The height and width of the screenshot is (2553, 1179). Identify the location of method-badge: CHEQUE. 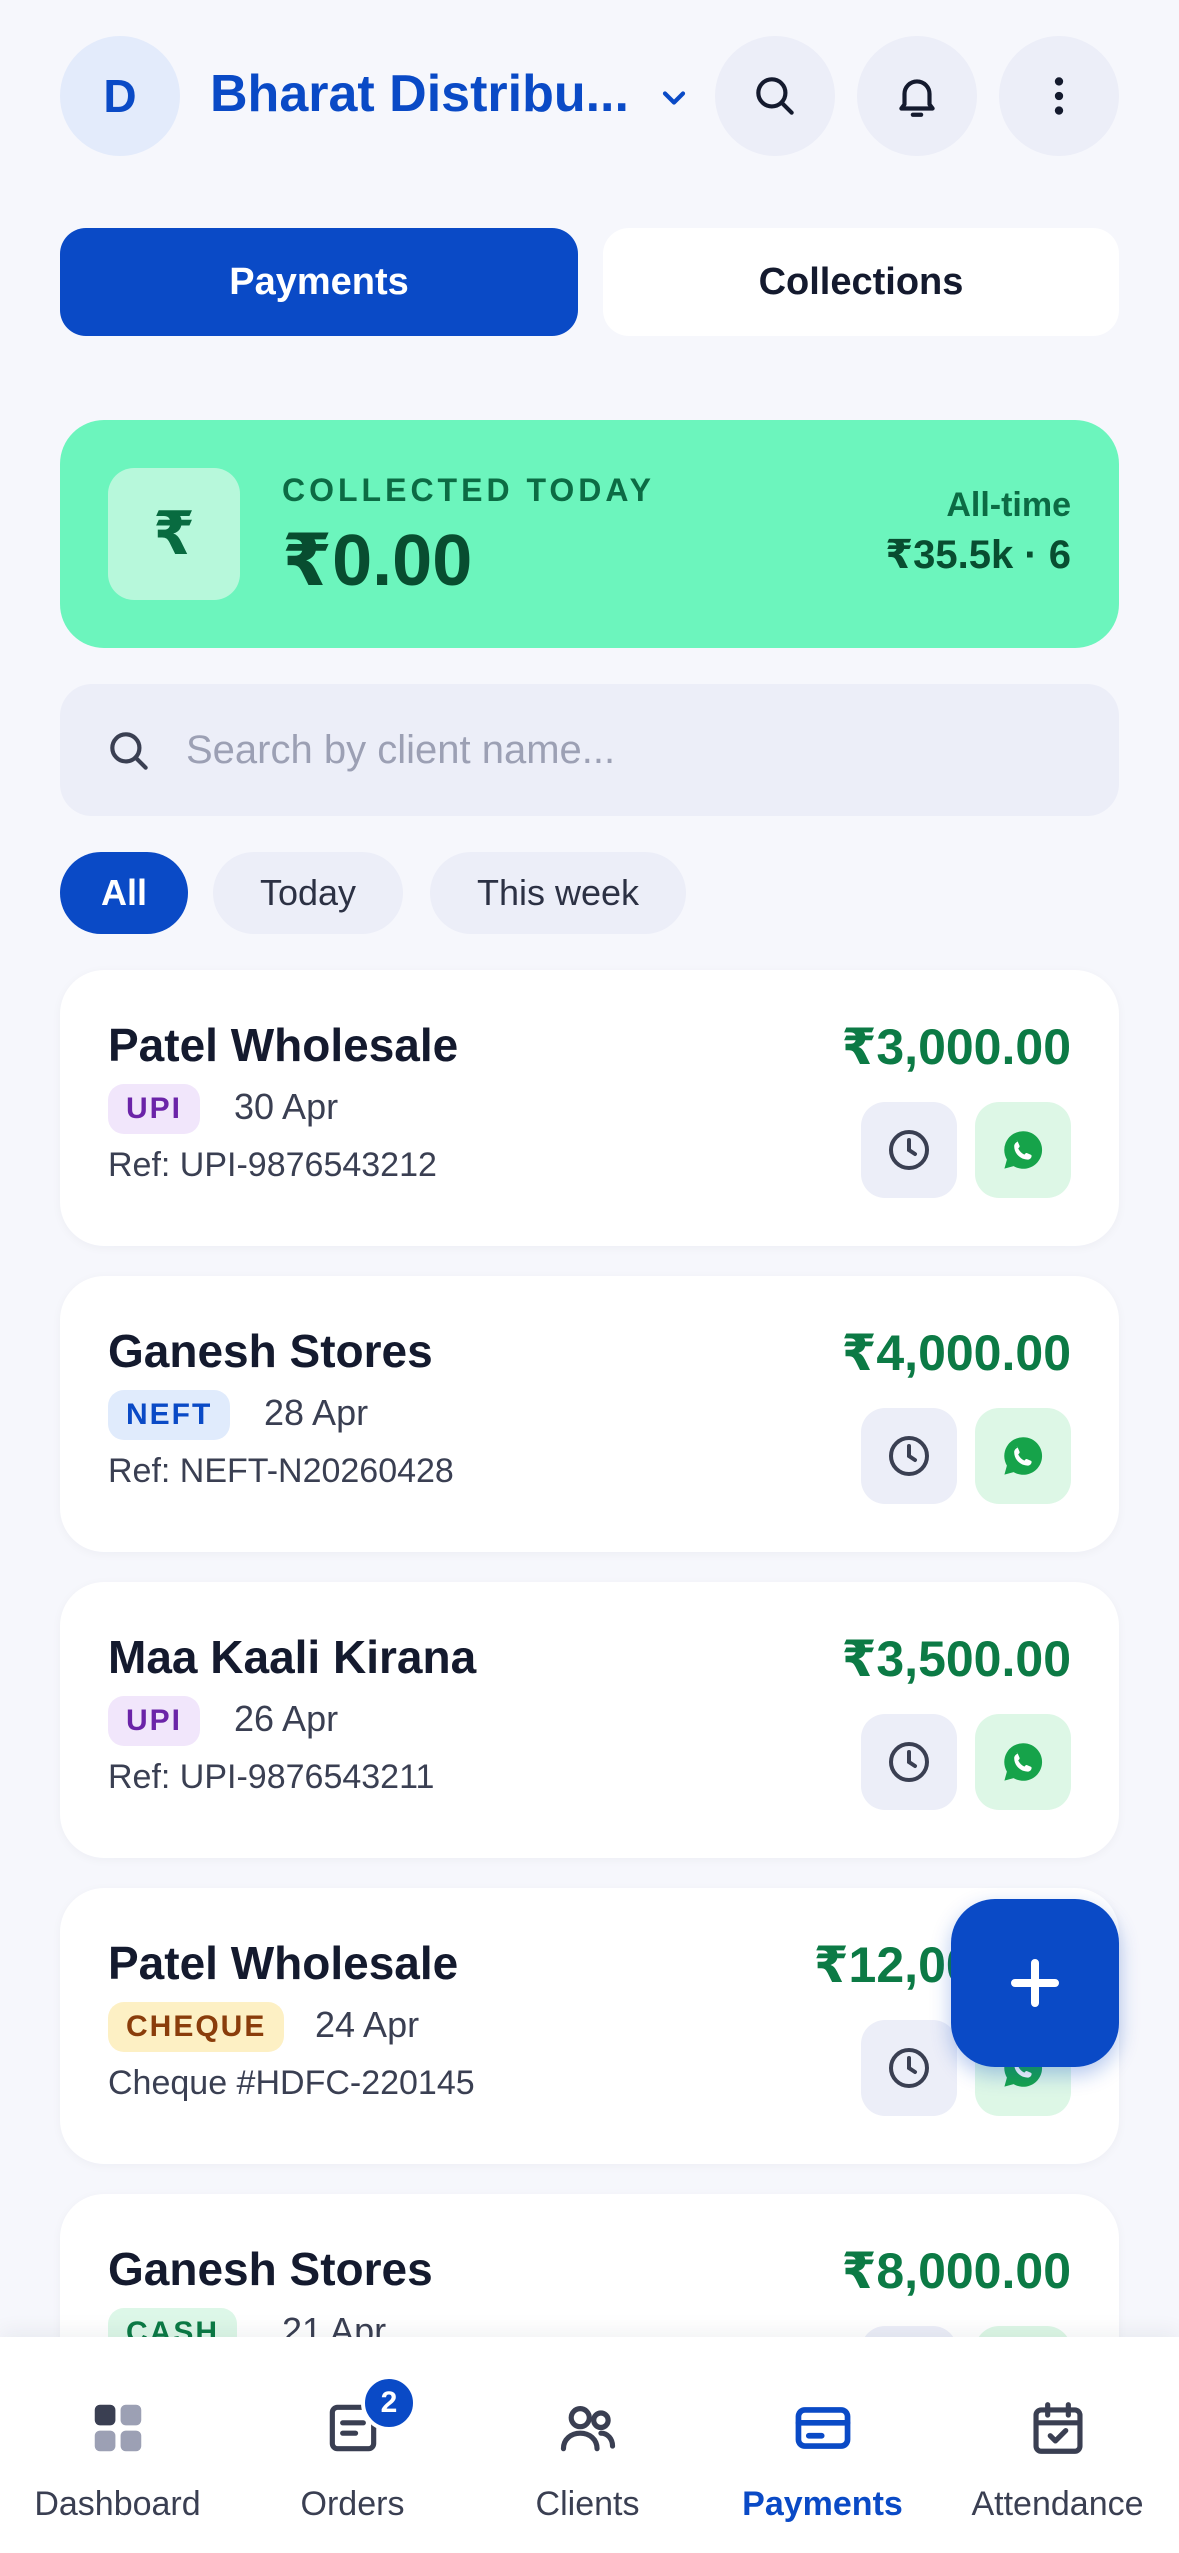
(196, 2027).